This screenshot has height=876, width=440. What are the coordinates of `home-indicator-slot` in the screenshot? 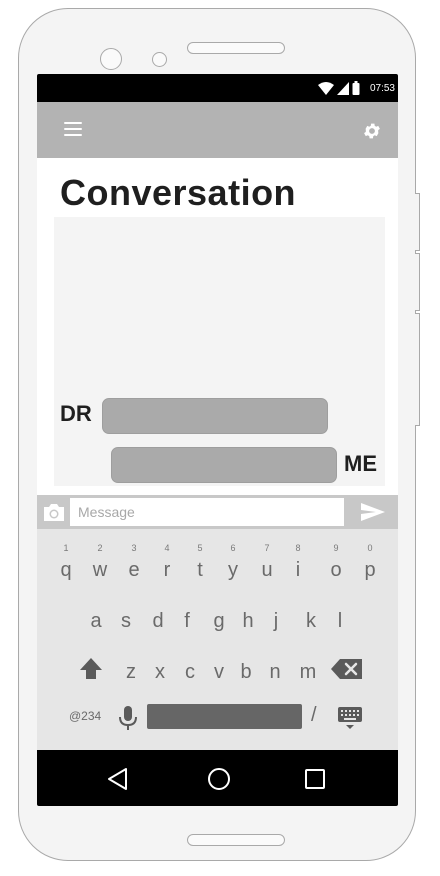 It's located at (236, 840).